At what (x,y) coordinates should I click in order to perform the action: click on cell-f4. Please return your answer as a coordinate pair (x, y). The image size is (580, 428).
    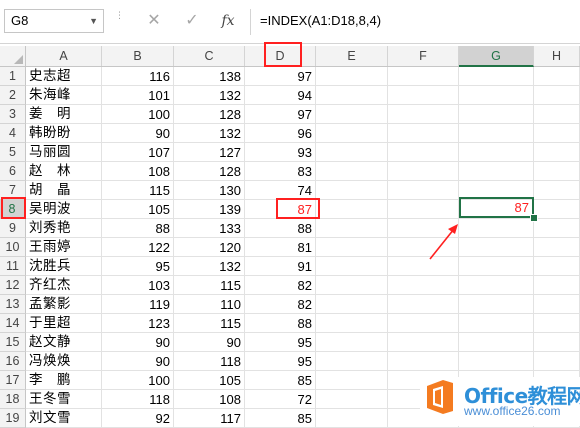
    Looking at the image, I should click on (423, 133).